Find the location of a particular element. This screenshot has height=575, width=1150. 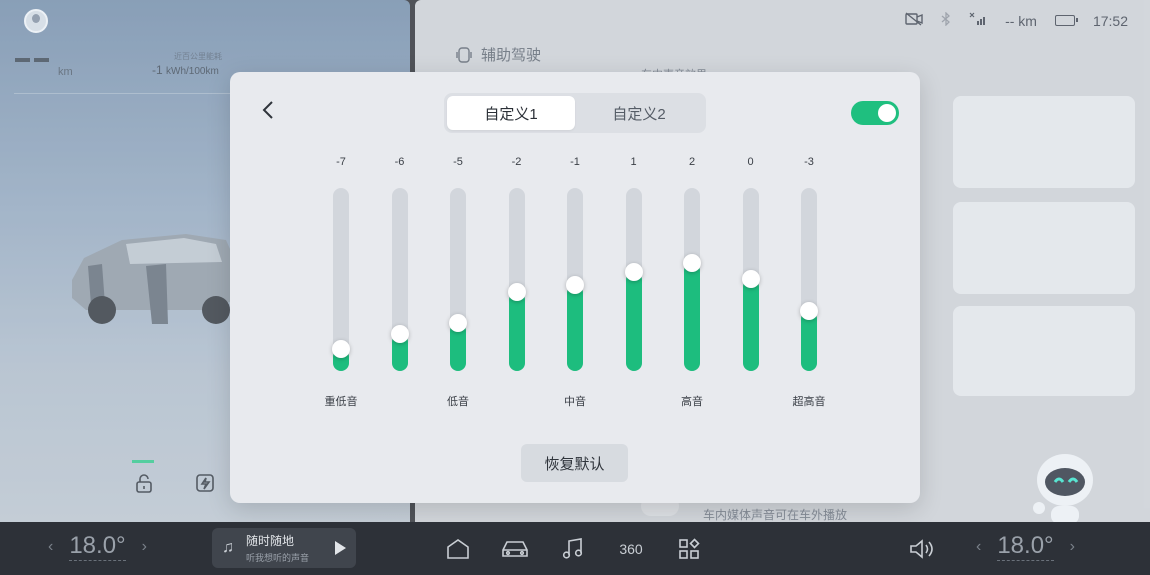

music-icon is located at coordinates (573, 549).